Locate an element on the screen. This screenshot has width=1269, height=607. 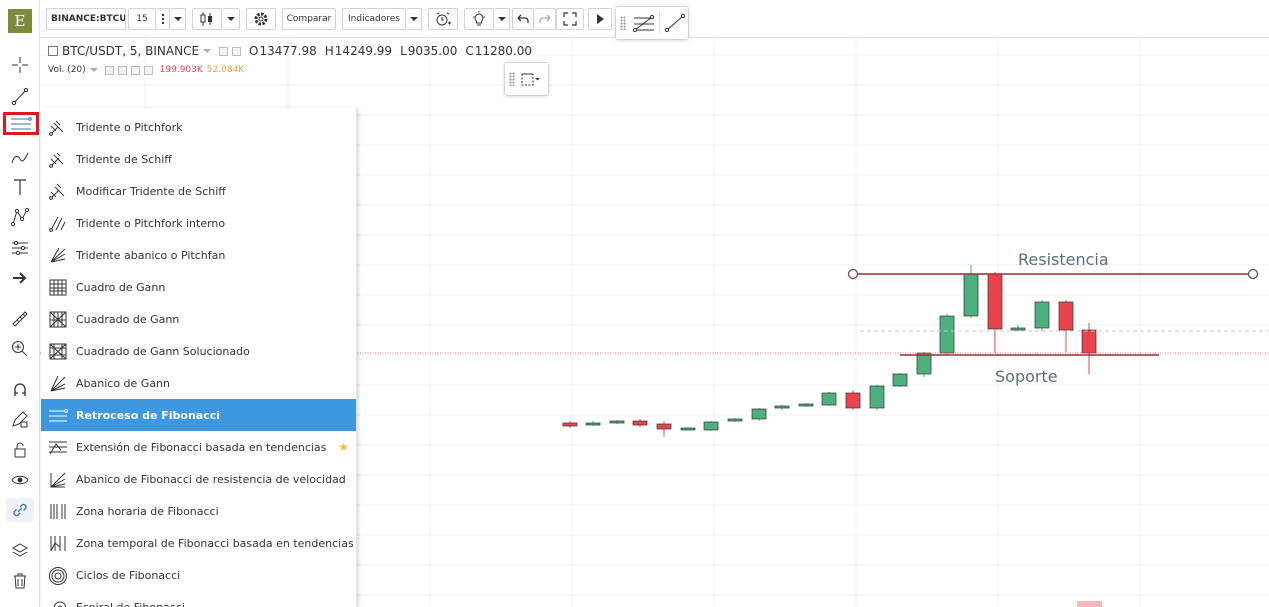
menu-item: Tridente o Pitchfork interno is located at coordinates (198, 223).